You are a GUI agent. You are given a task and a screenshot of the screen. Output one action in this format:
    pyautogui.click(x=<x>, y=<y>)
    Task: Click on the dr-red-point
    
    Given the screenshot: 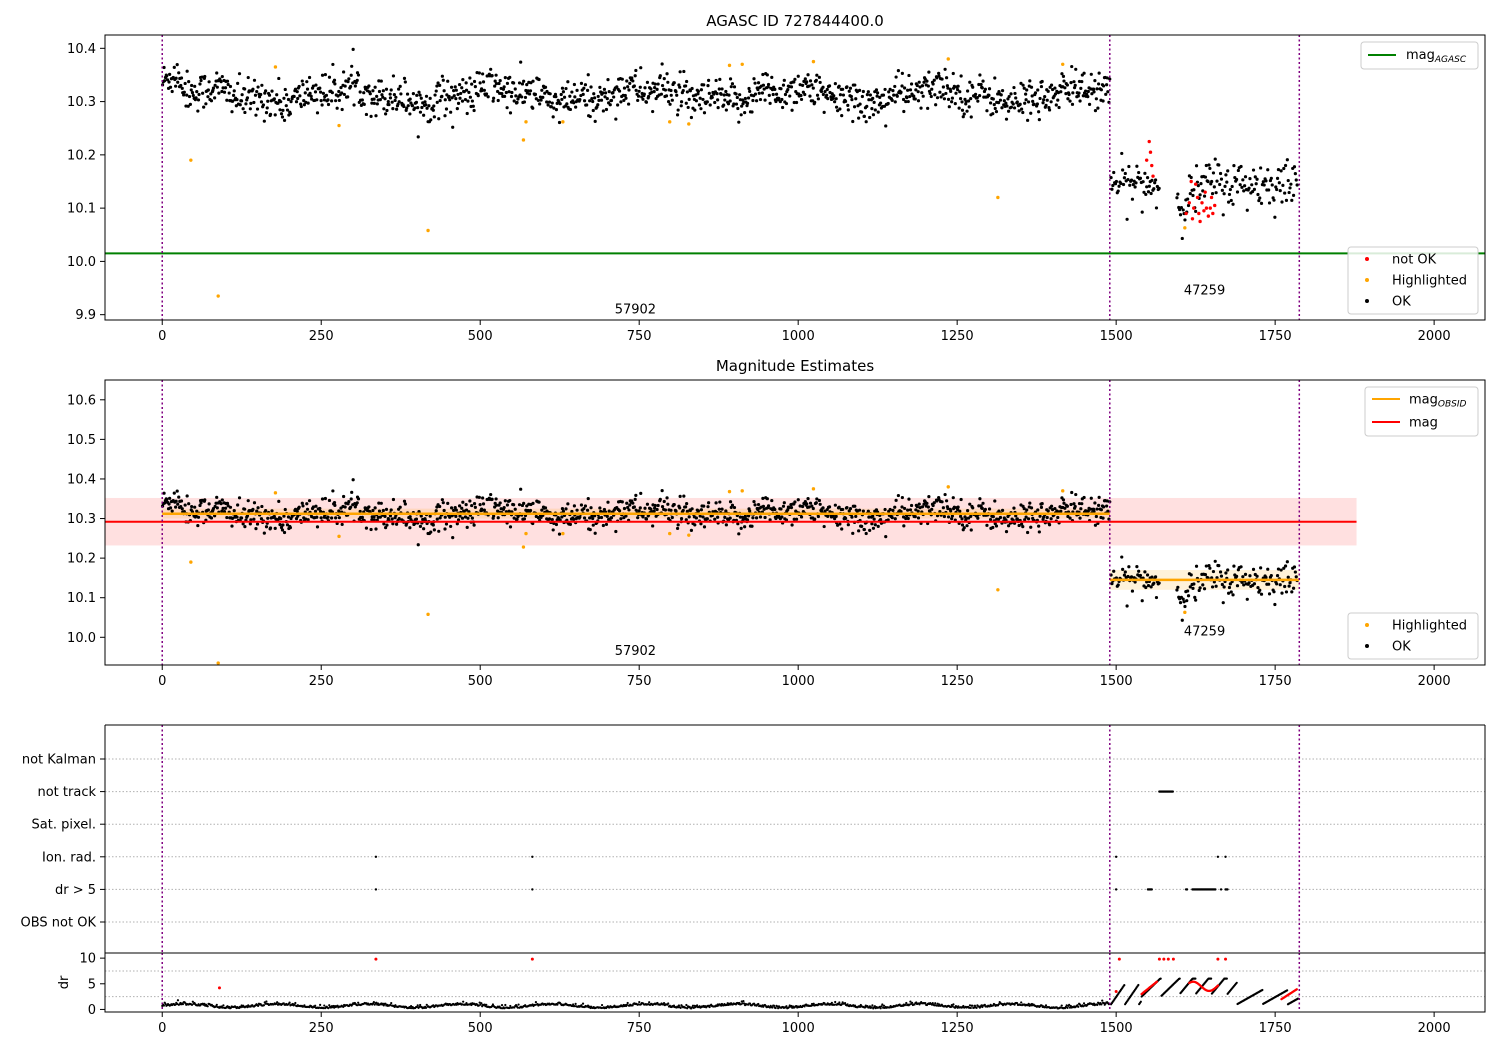 What is the action you would take?
    pyautogui.click(x=219, y=988)
    